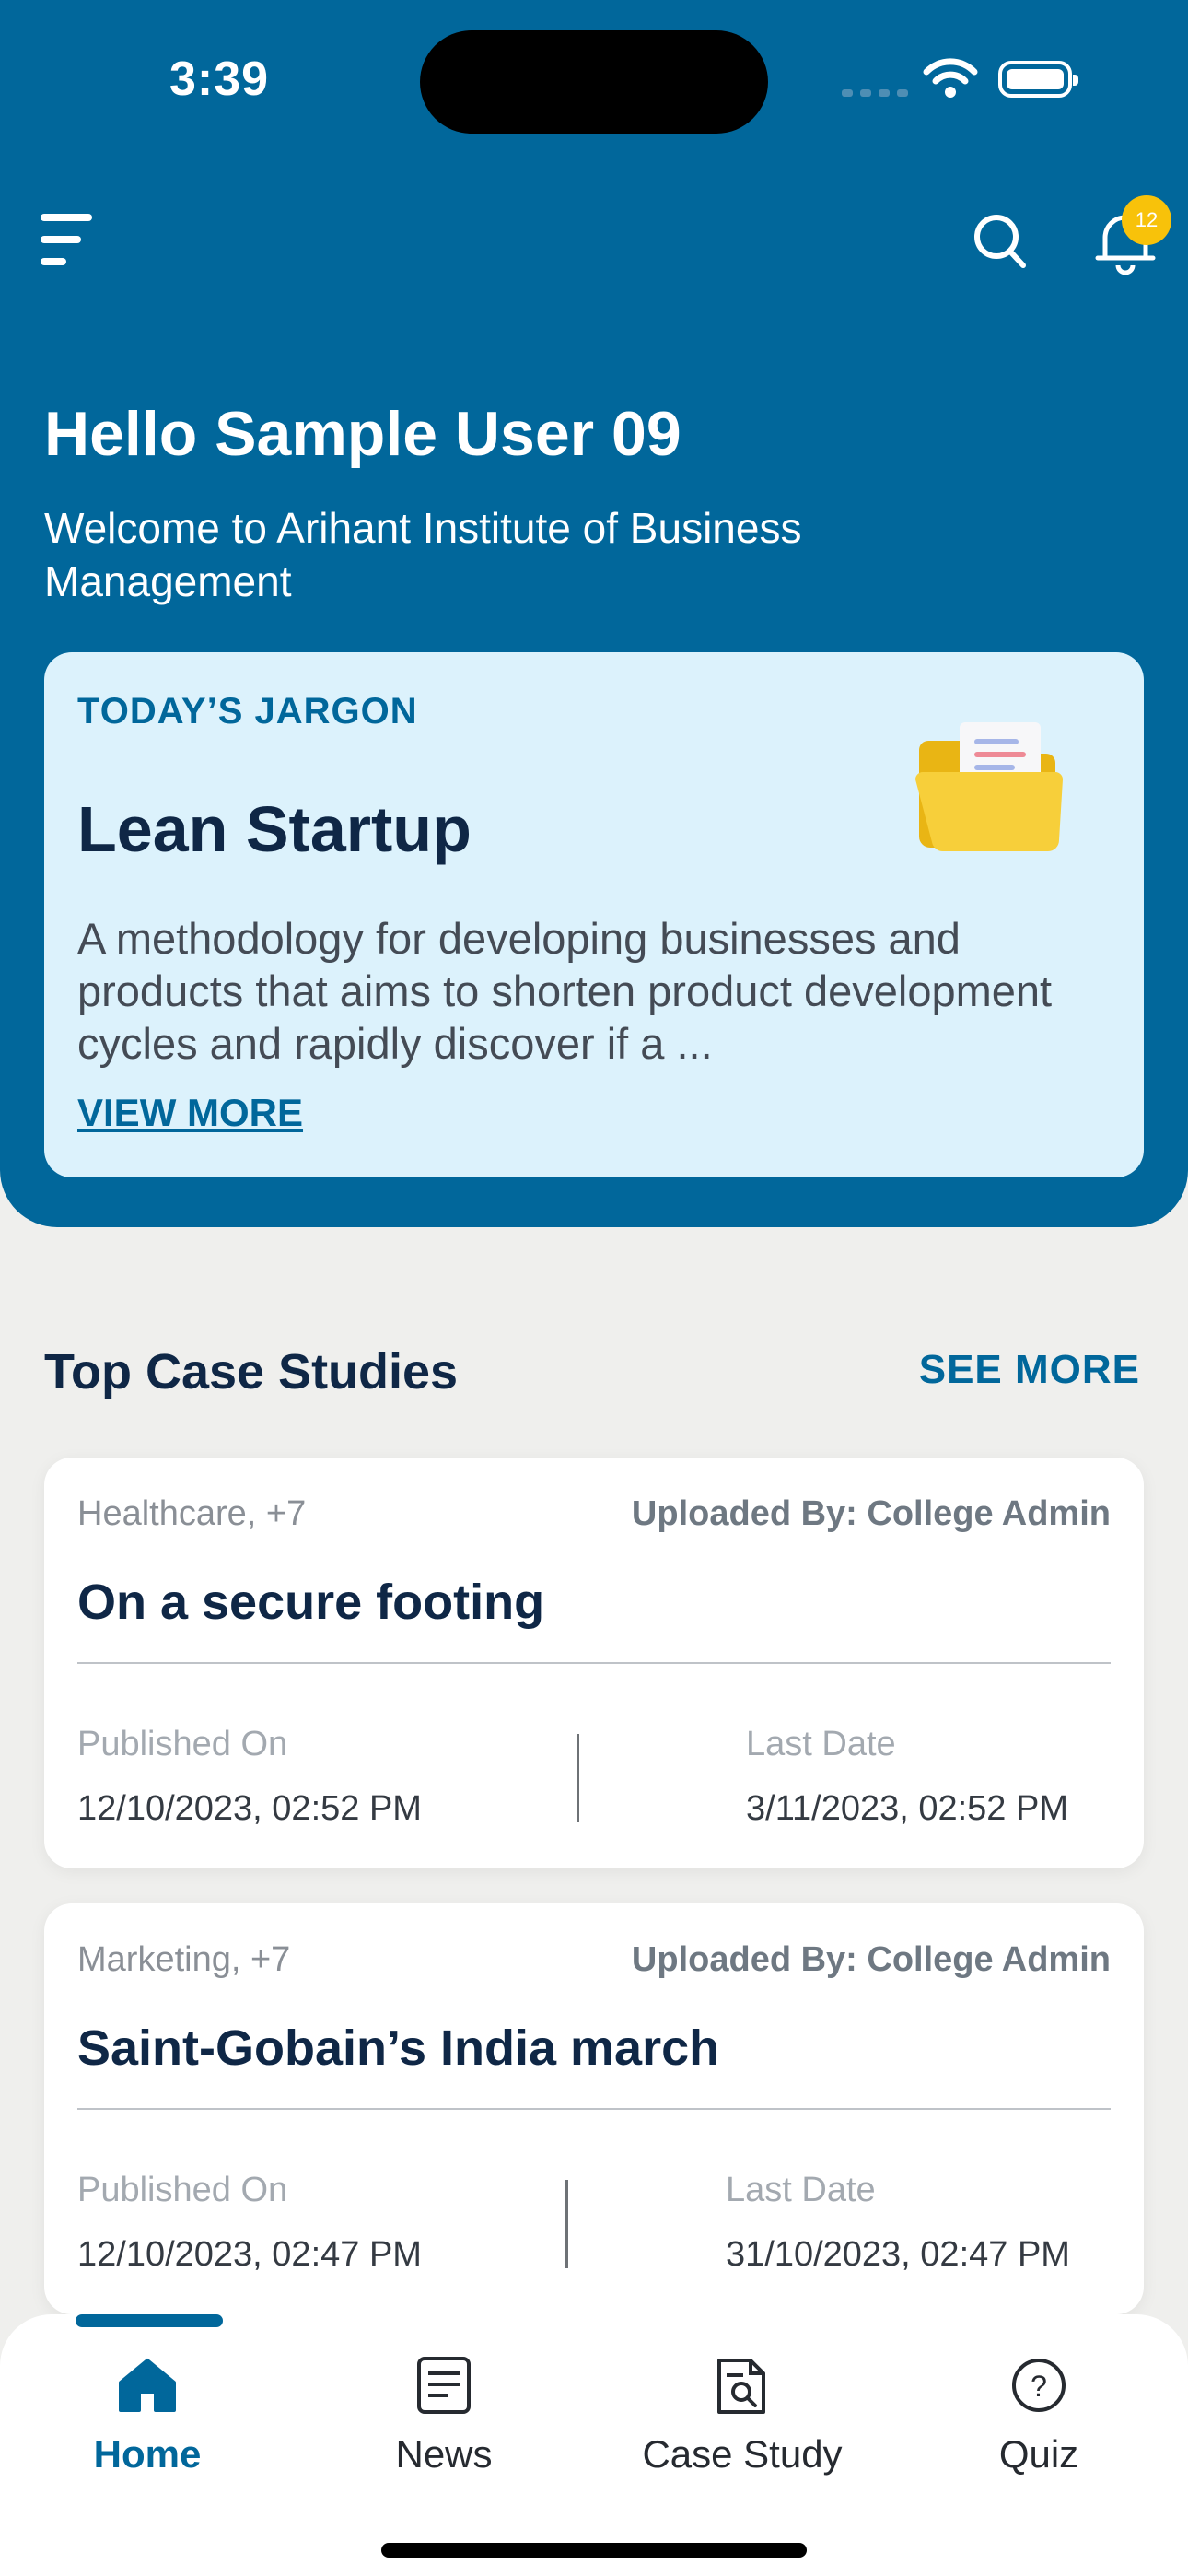  I want to click on section-title: Top Case Studies, so click(251, 1371).